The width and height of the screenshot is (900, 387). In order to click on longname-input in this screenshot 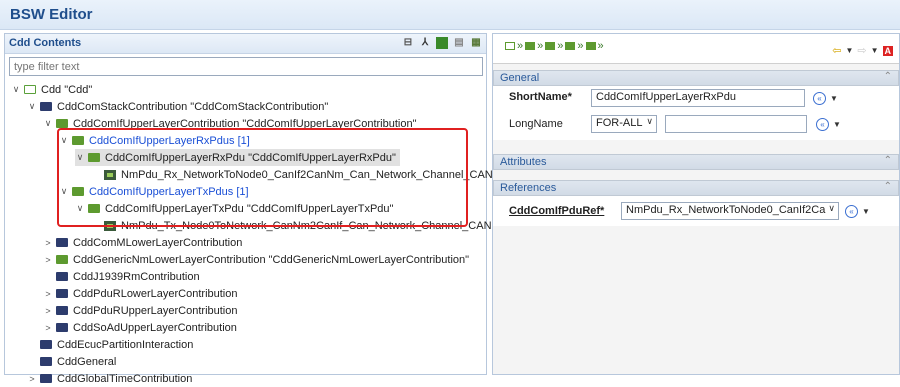, I will do `click(736, 124)`.